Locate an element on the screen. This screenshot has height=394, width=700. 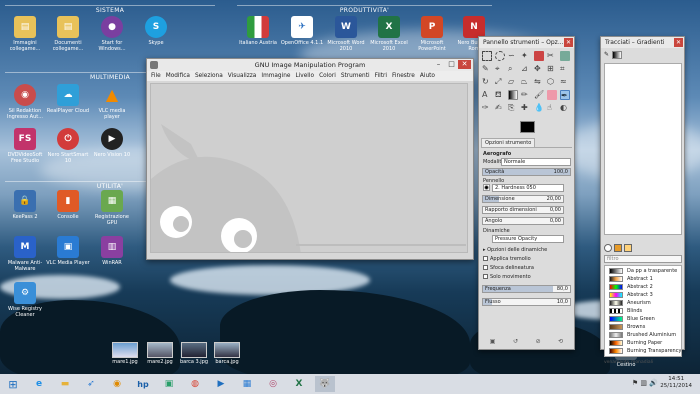
list-item: Burning Transparency is located at coordinates (645, 351).